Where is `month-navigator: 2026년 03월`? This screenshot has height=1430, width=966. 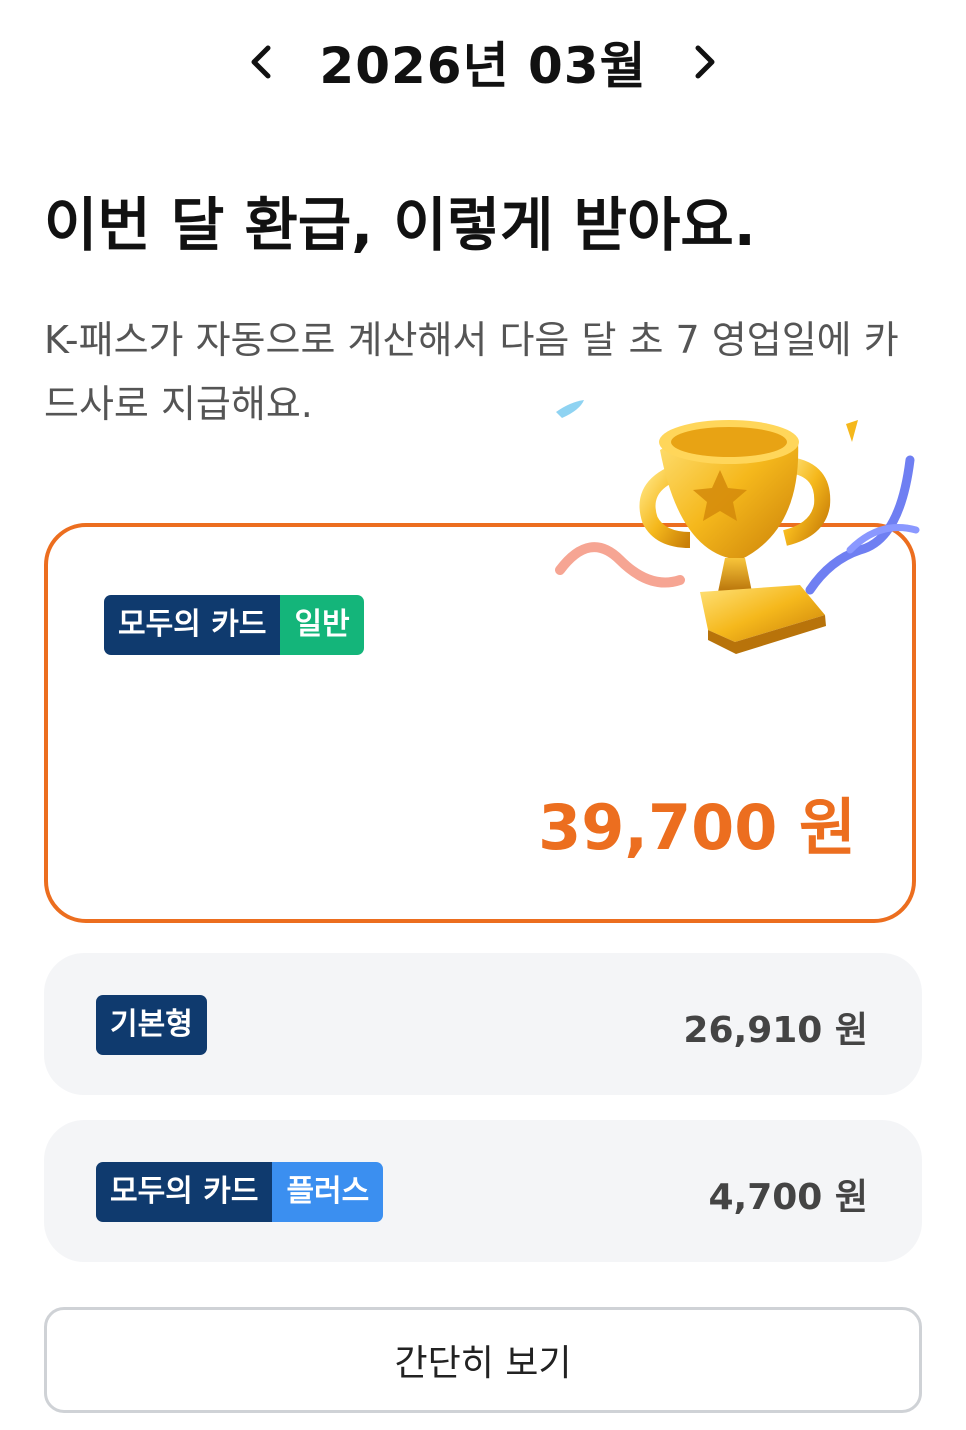
month-navigator: 2026년 03월 is located at coordinates (483, 62).